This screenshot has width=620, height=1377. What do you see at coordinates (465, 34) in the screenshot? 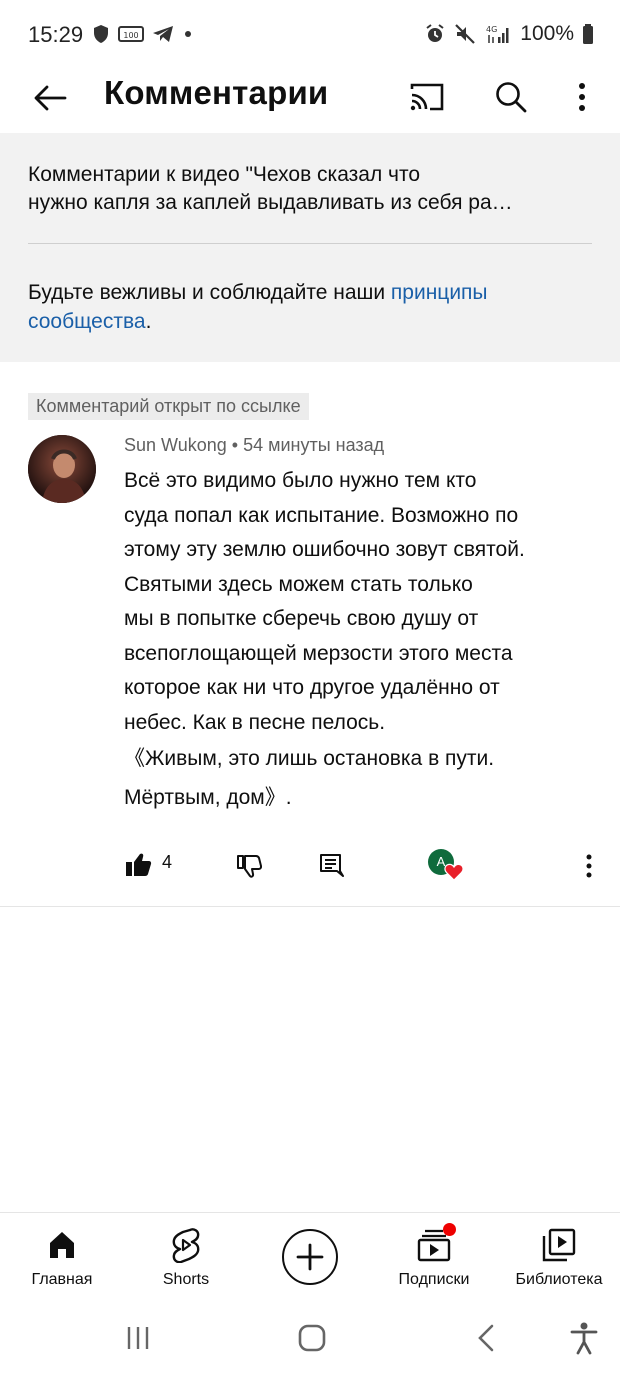
I see `mute-icon` at bounding box center [465, 34].